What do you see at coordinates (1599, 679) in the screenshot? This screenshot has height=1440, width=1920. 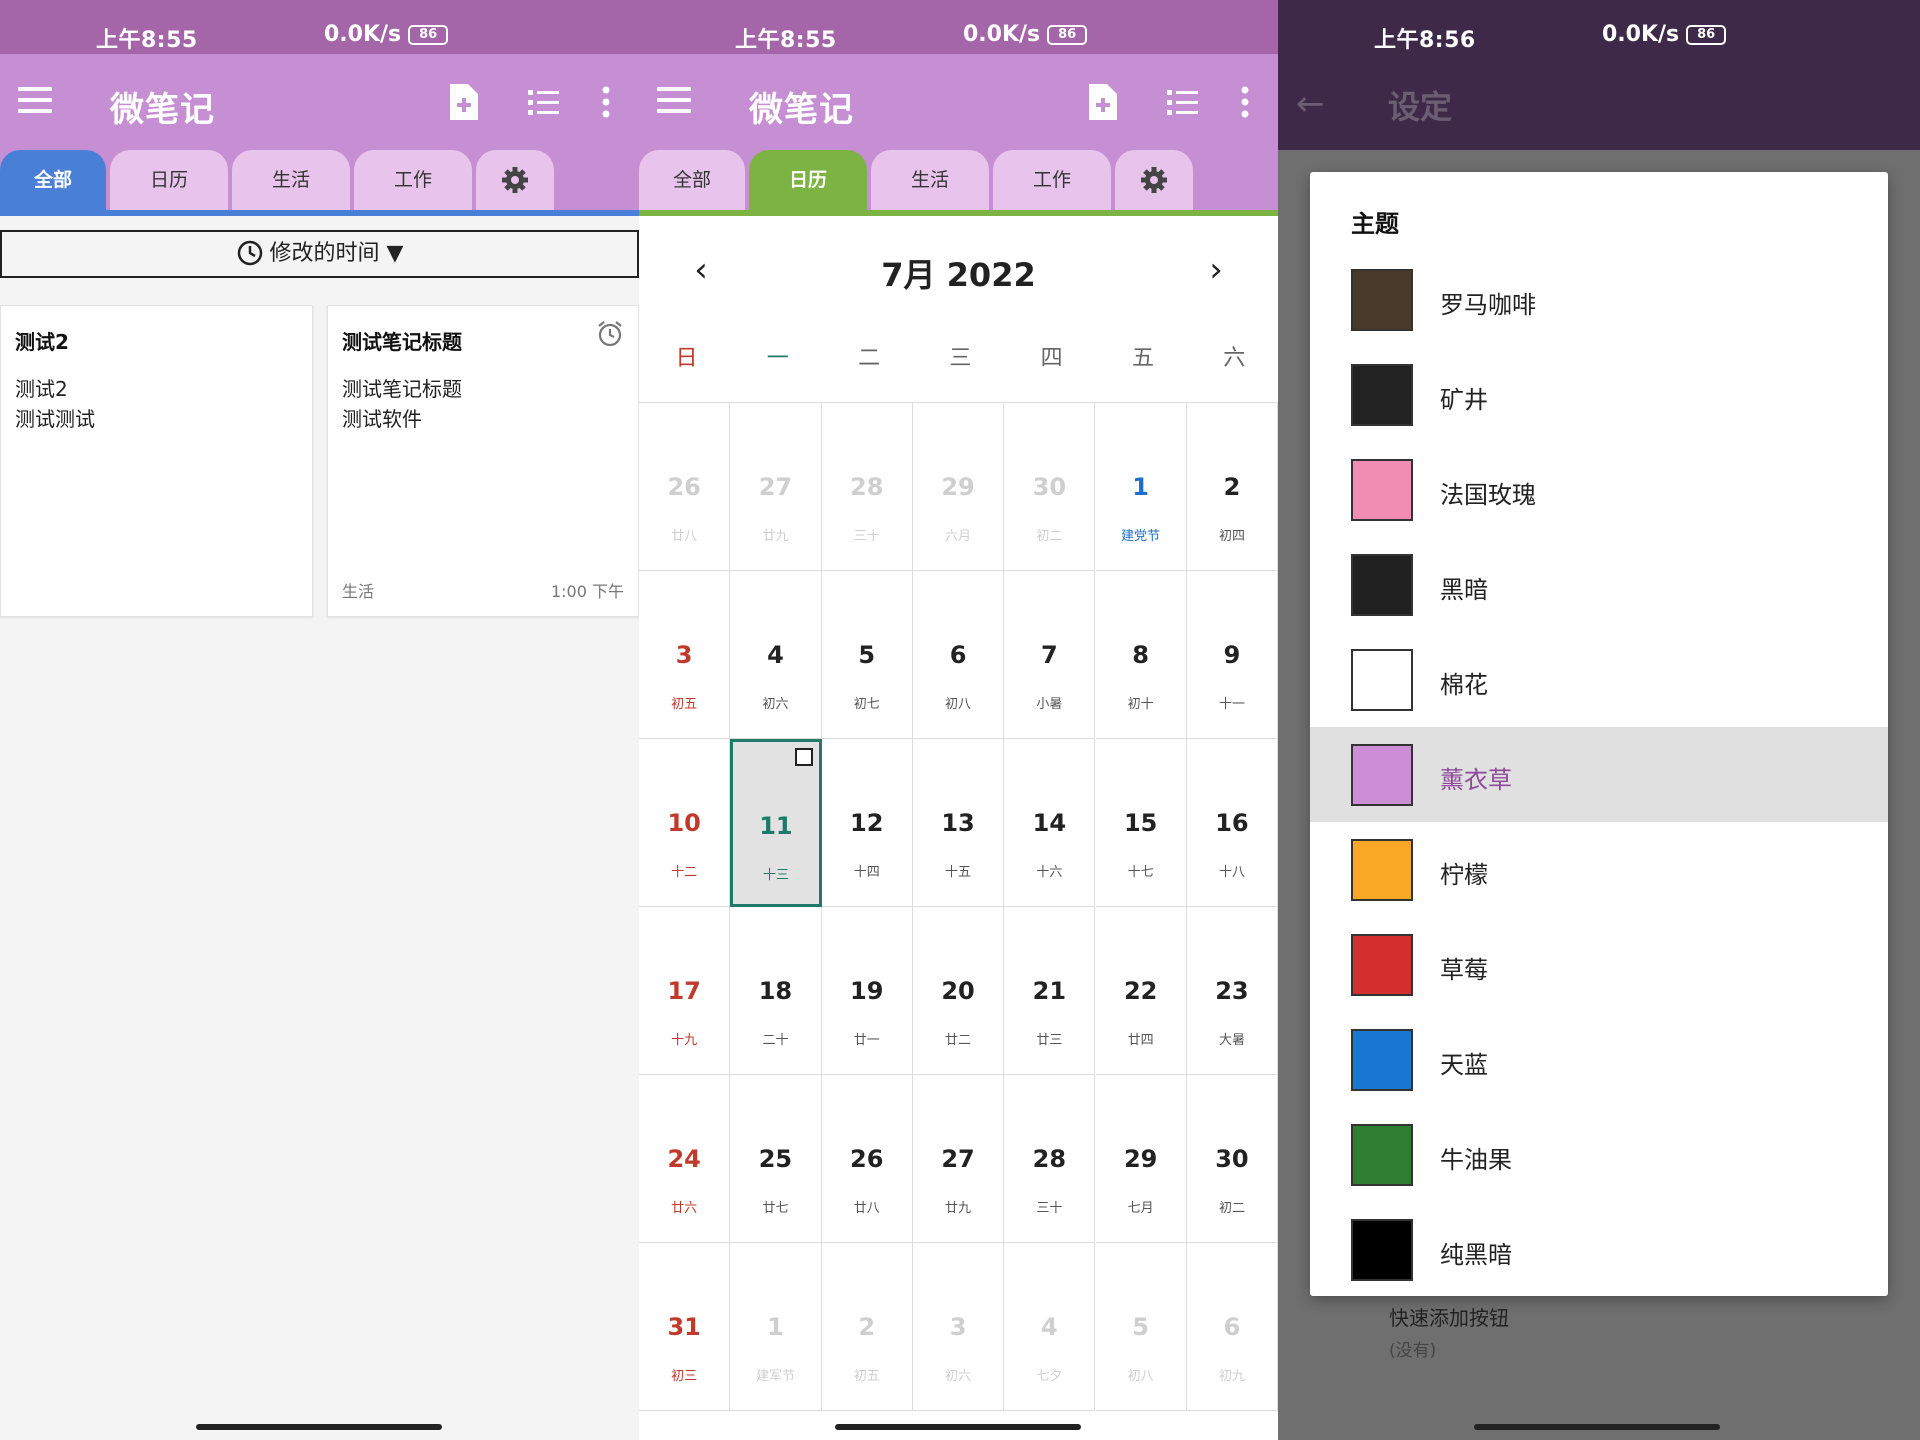 I see `theme-option: 棉花` at bounding box center [1599, 679].